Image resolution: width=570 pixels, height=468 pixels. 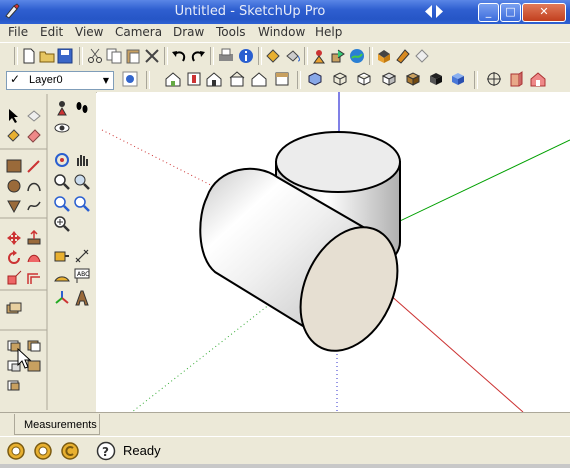 I want to click on menu-draw: Draw, so click(x=188, y=32).